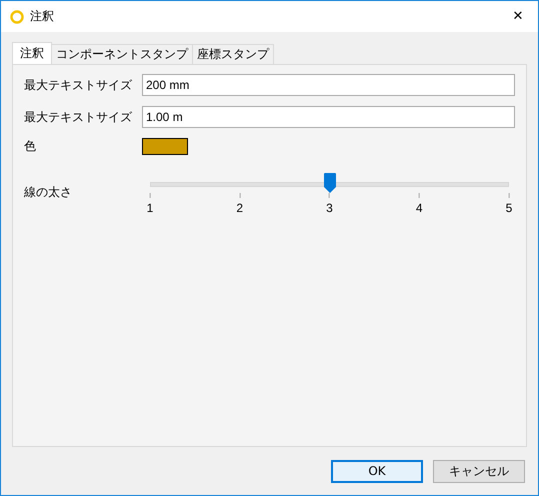  I want to click on input-field: 200 mm, so click(328, 85).